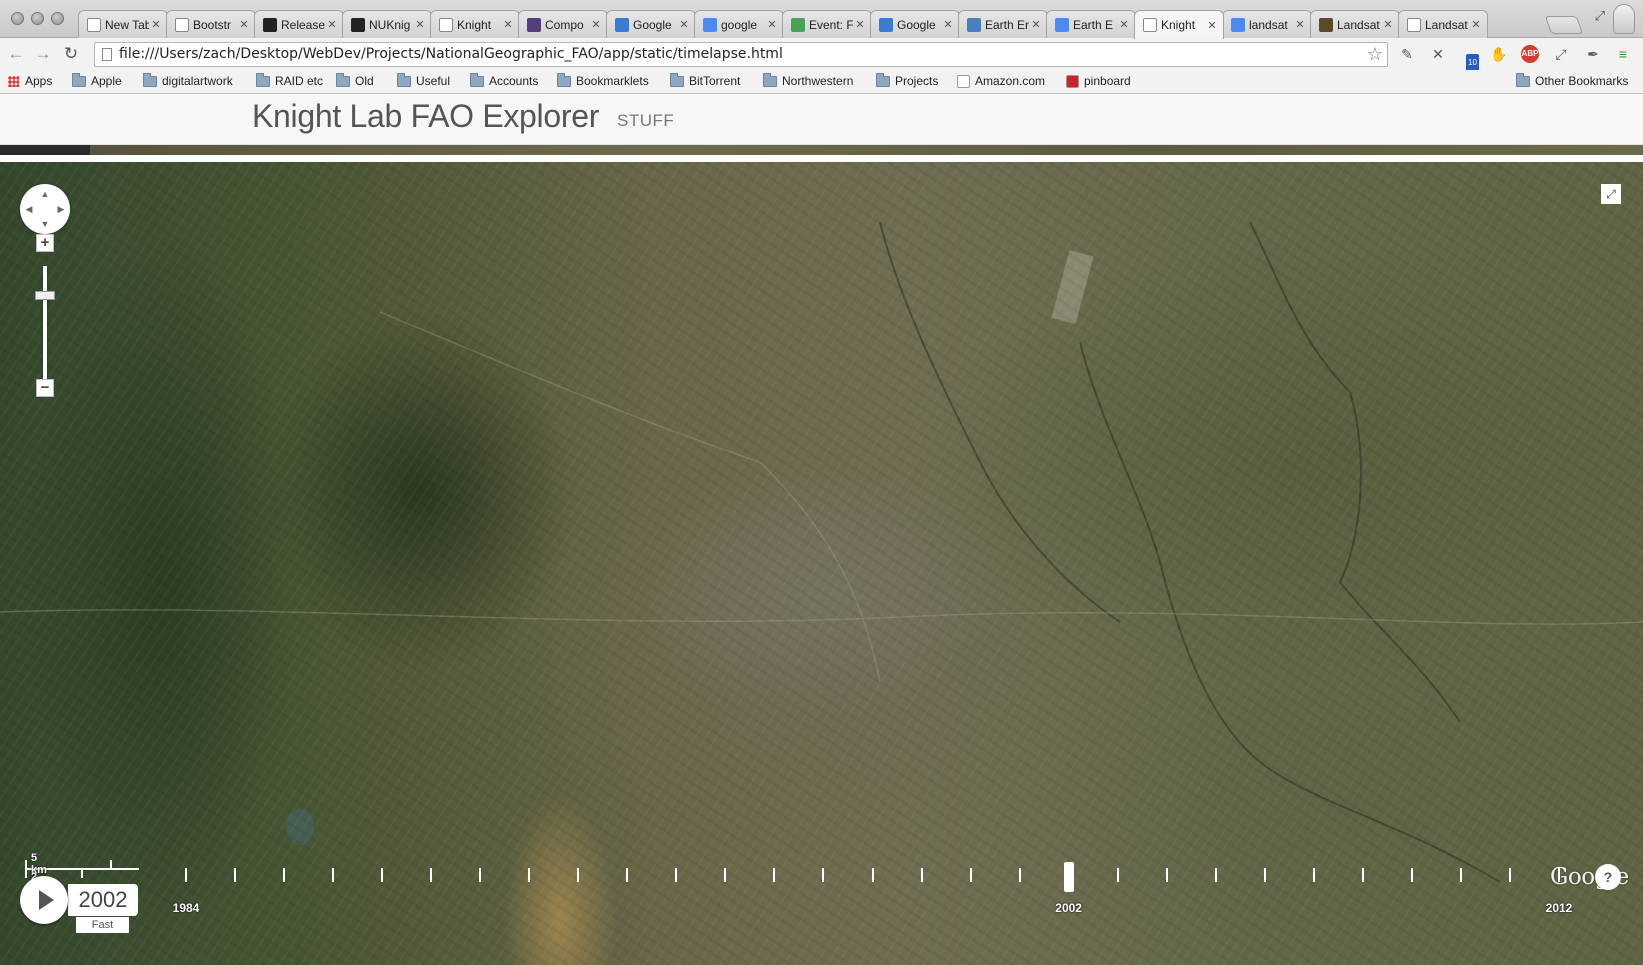 Image resolution: width=1643 pixels, height=965 pixels. Describe the element at coordinates (1499, 54) in the screenshot. I see `evernote-extension-icon: ✋` at that location.